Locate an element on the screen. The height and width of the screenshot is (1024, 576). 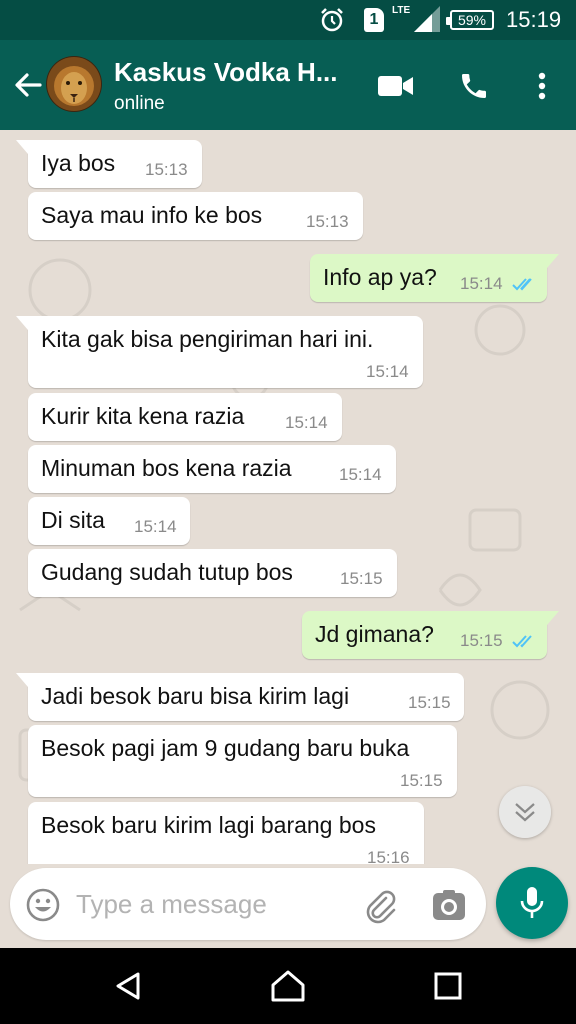
battery-icon: 59% is located at coordinates (470, 20).